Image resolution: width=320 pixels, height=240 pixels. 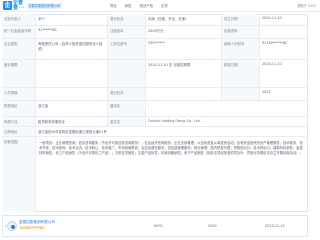 I want to click on value-english-name: Fuchun Holding Group Co., Ltd., so click(x=174, y=121).